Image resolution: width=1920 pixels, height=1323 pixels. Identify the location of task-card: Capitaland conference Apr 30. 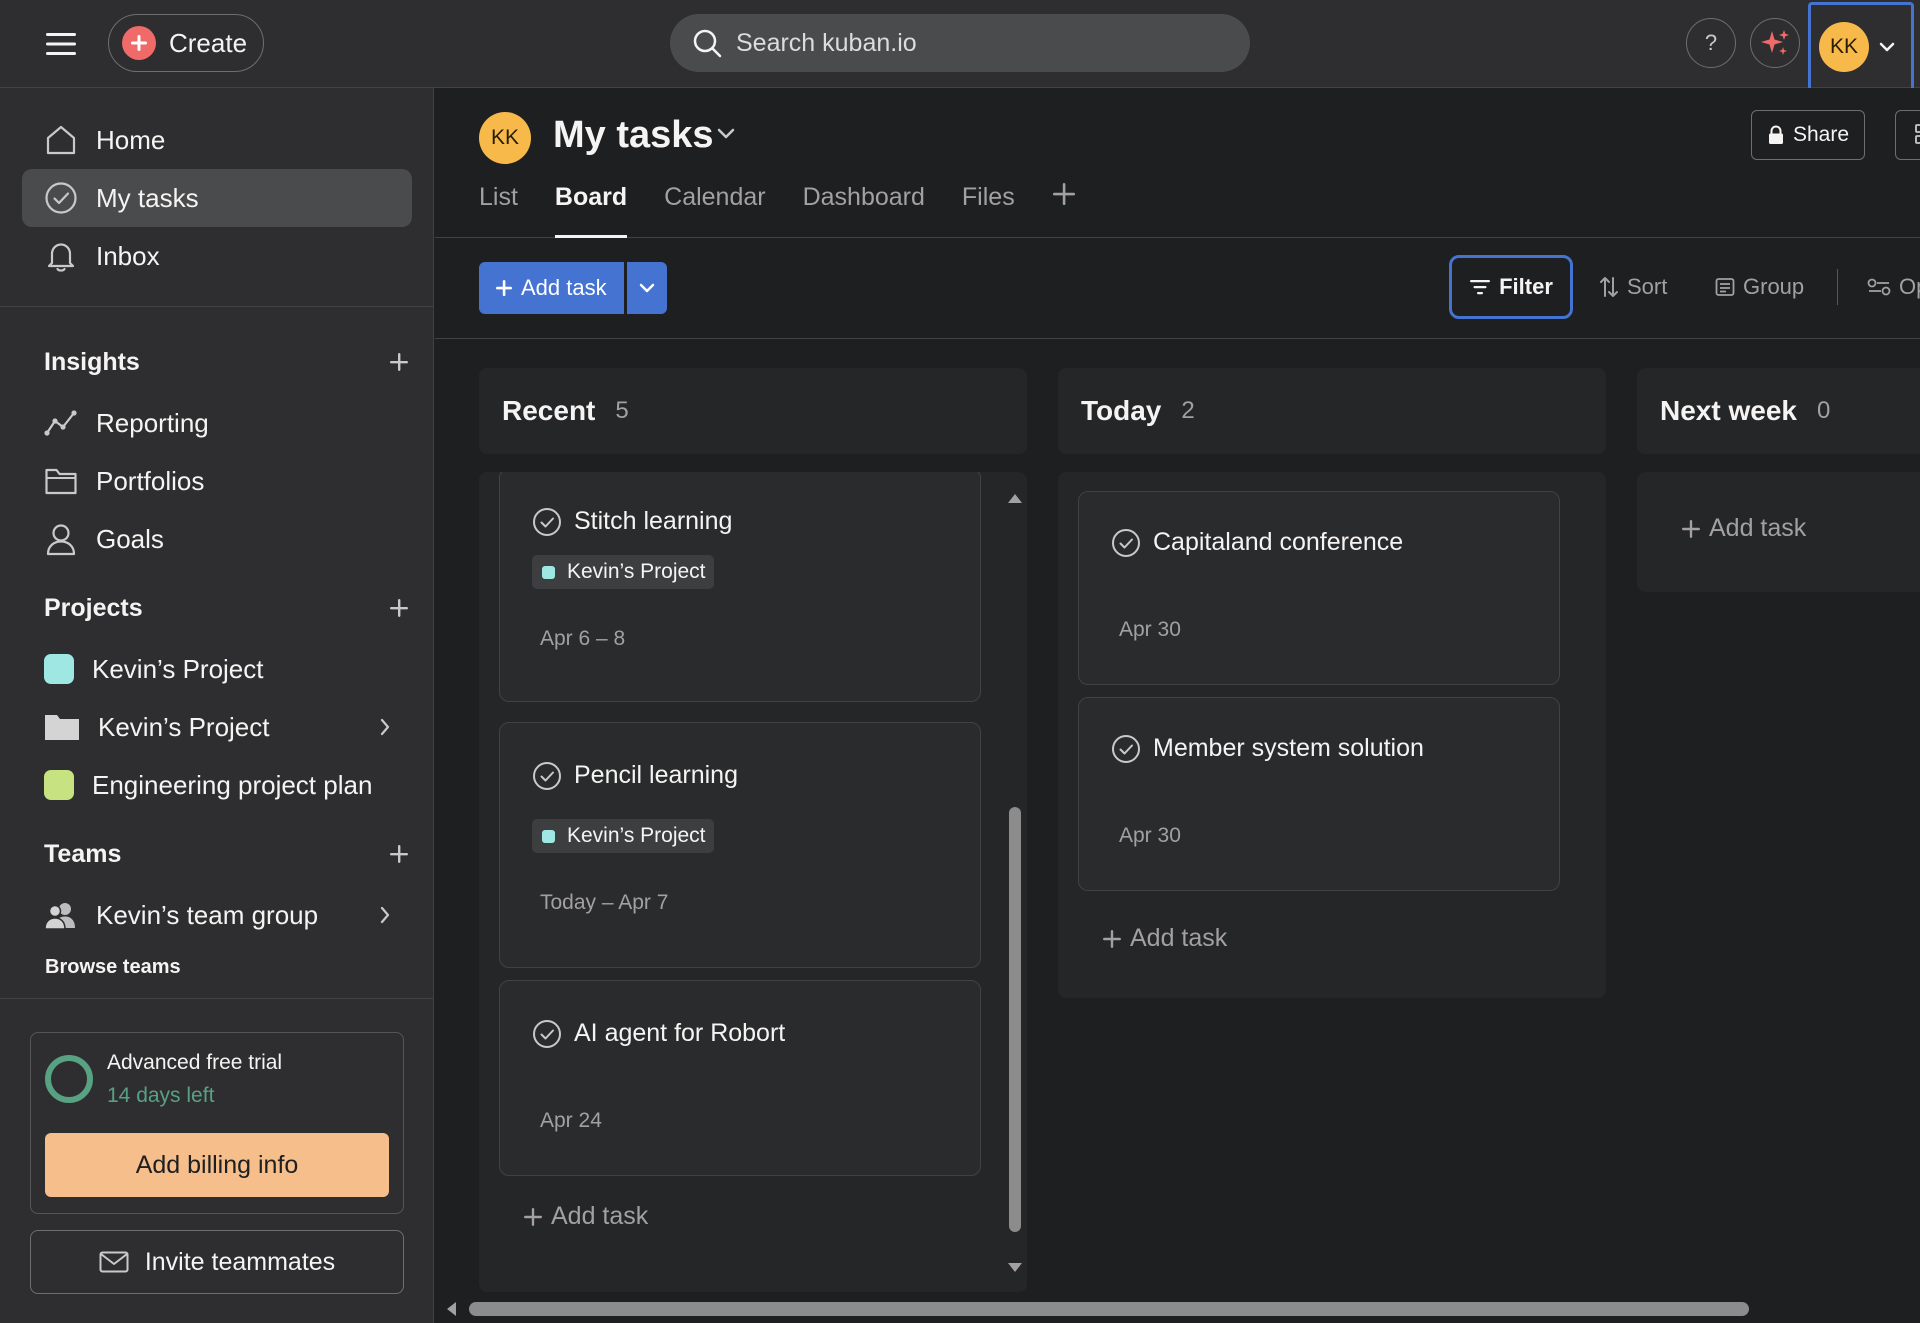
(1319, 588).